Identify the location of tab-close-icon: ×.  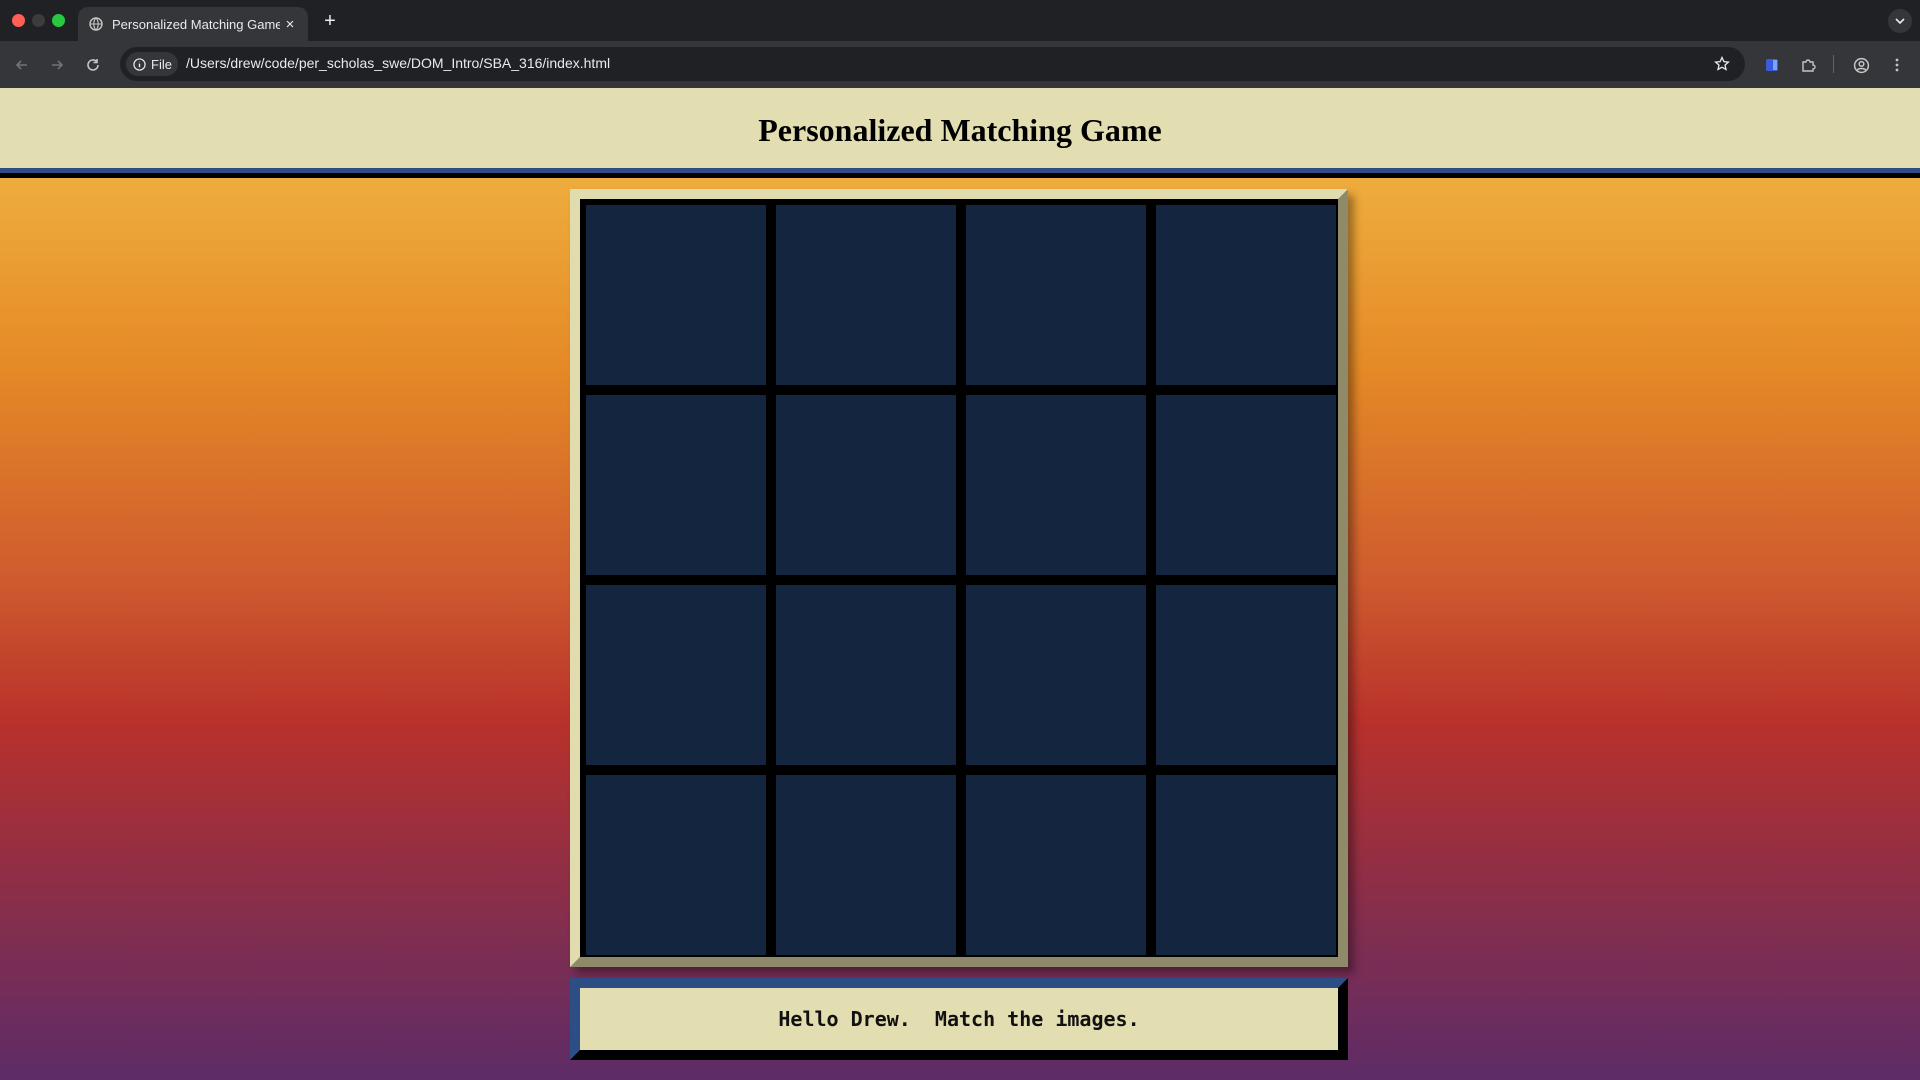
(290, 24).